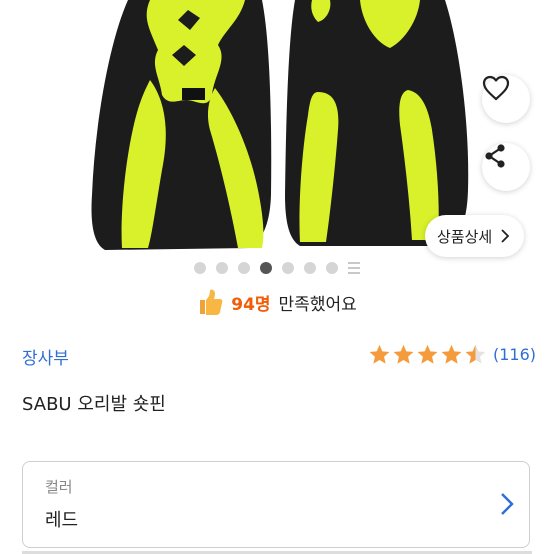  I want to click on pagination-dot-active, so click(266, 268).